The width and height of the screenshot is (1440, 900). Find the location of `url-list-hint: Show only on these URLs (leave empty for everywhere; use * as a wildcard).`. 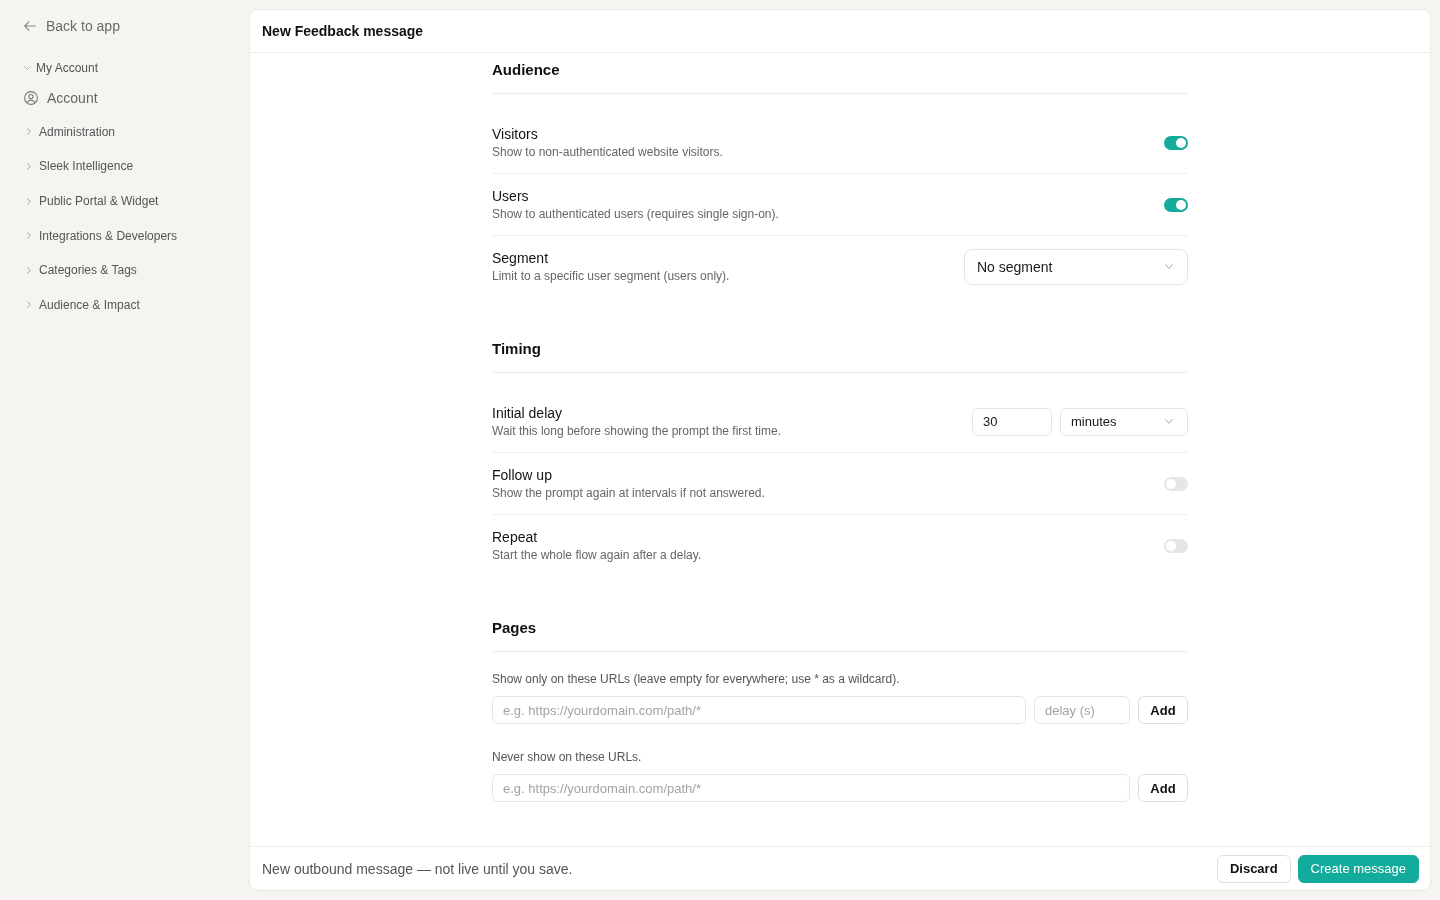

url-list-hint: Show only on these URLs (leave empty for everywhere; use * as a wildcard). is located at coordinates (696, 679).